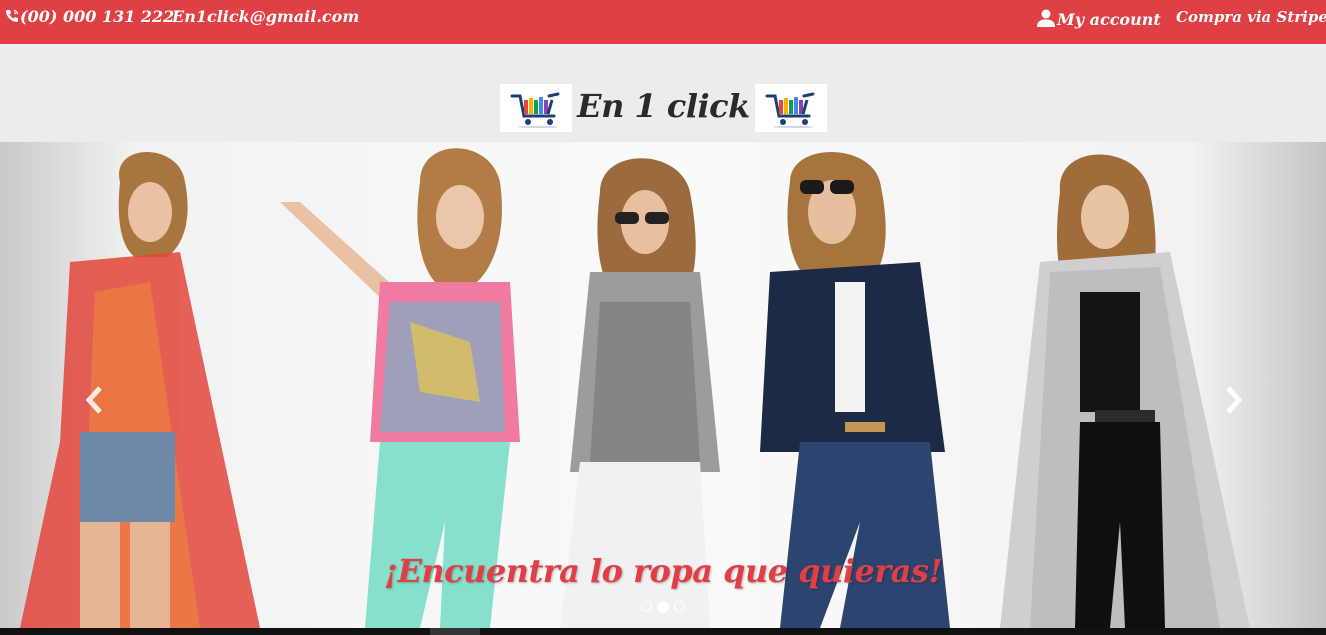 Image resolution: width=1326 pixels, height=635 pixels. I want to click on phone-text: (00) 000 131 222, so click(97, 16).